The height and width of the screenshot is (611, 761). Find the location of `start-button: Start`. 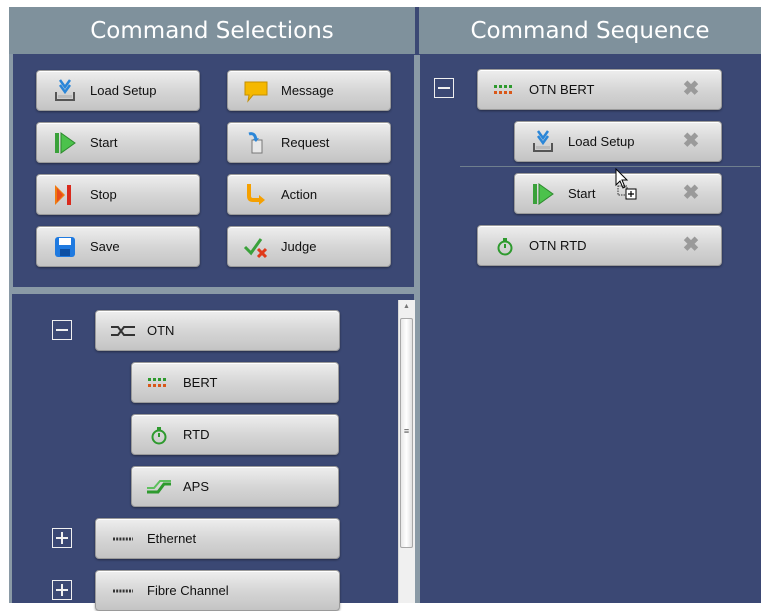

start-button: Start is located at coordinates (118, 142).